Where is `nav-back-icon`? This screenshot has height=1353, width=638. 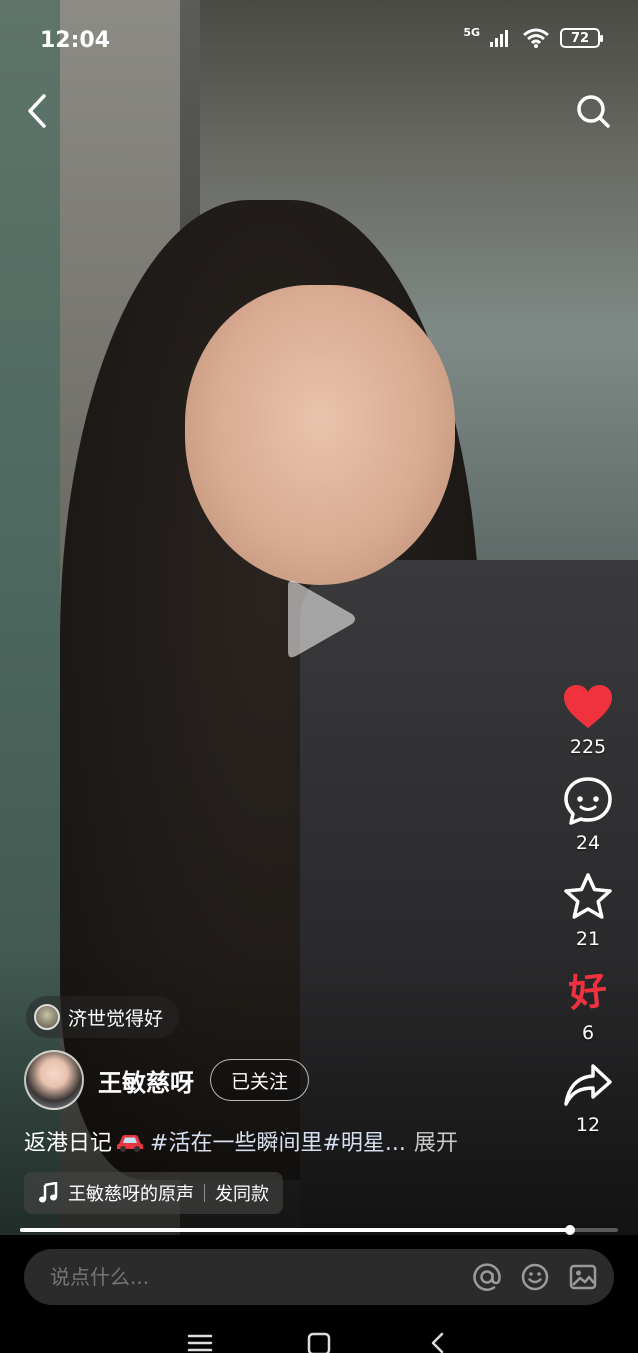 nav-back-icon is located at coordinates (438, 1342).